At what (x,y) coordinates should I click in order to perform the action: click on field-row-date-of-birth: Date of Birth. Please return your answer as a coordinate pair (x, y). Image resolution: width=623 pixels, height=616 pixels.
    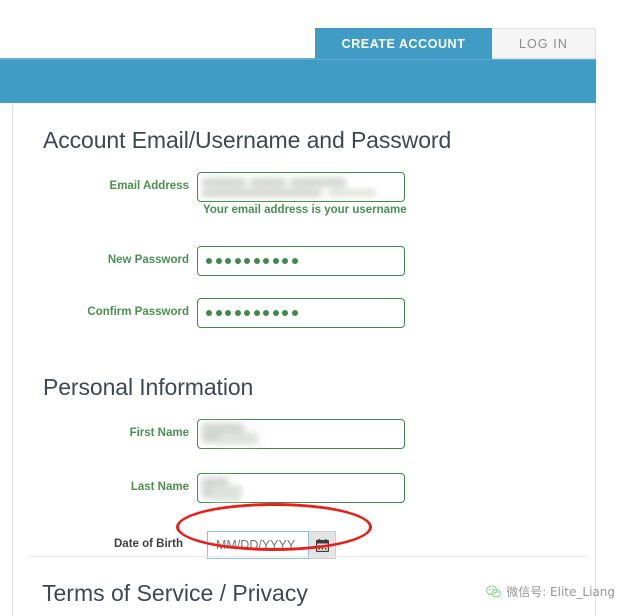
    Looking at the image, I should click on (304, 550).